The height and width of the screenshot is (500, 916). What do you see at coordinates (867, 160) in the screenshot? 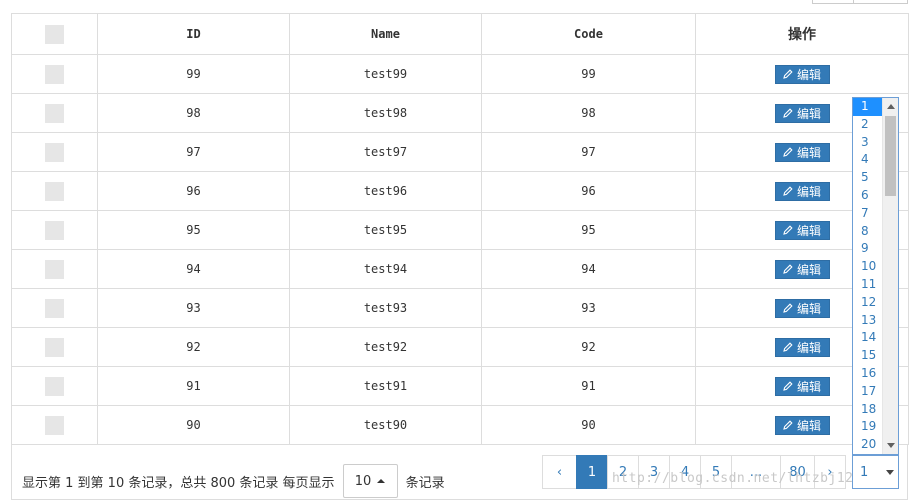
I see `page-option: 4` at bounding box center [867, 160].